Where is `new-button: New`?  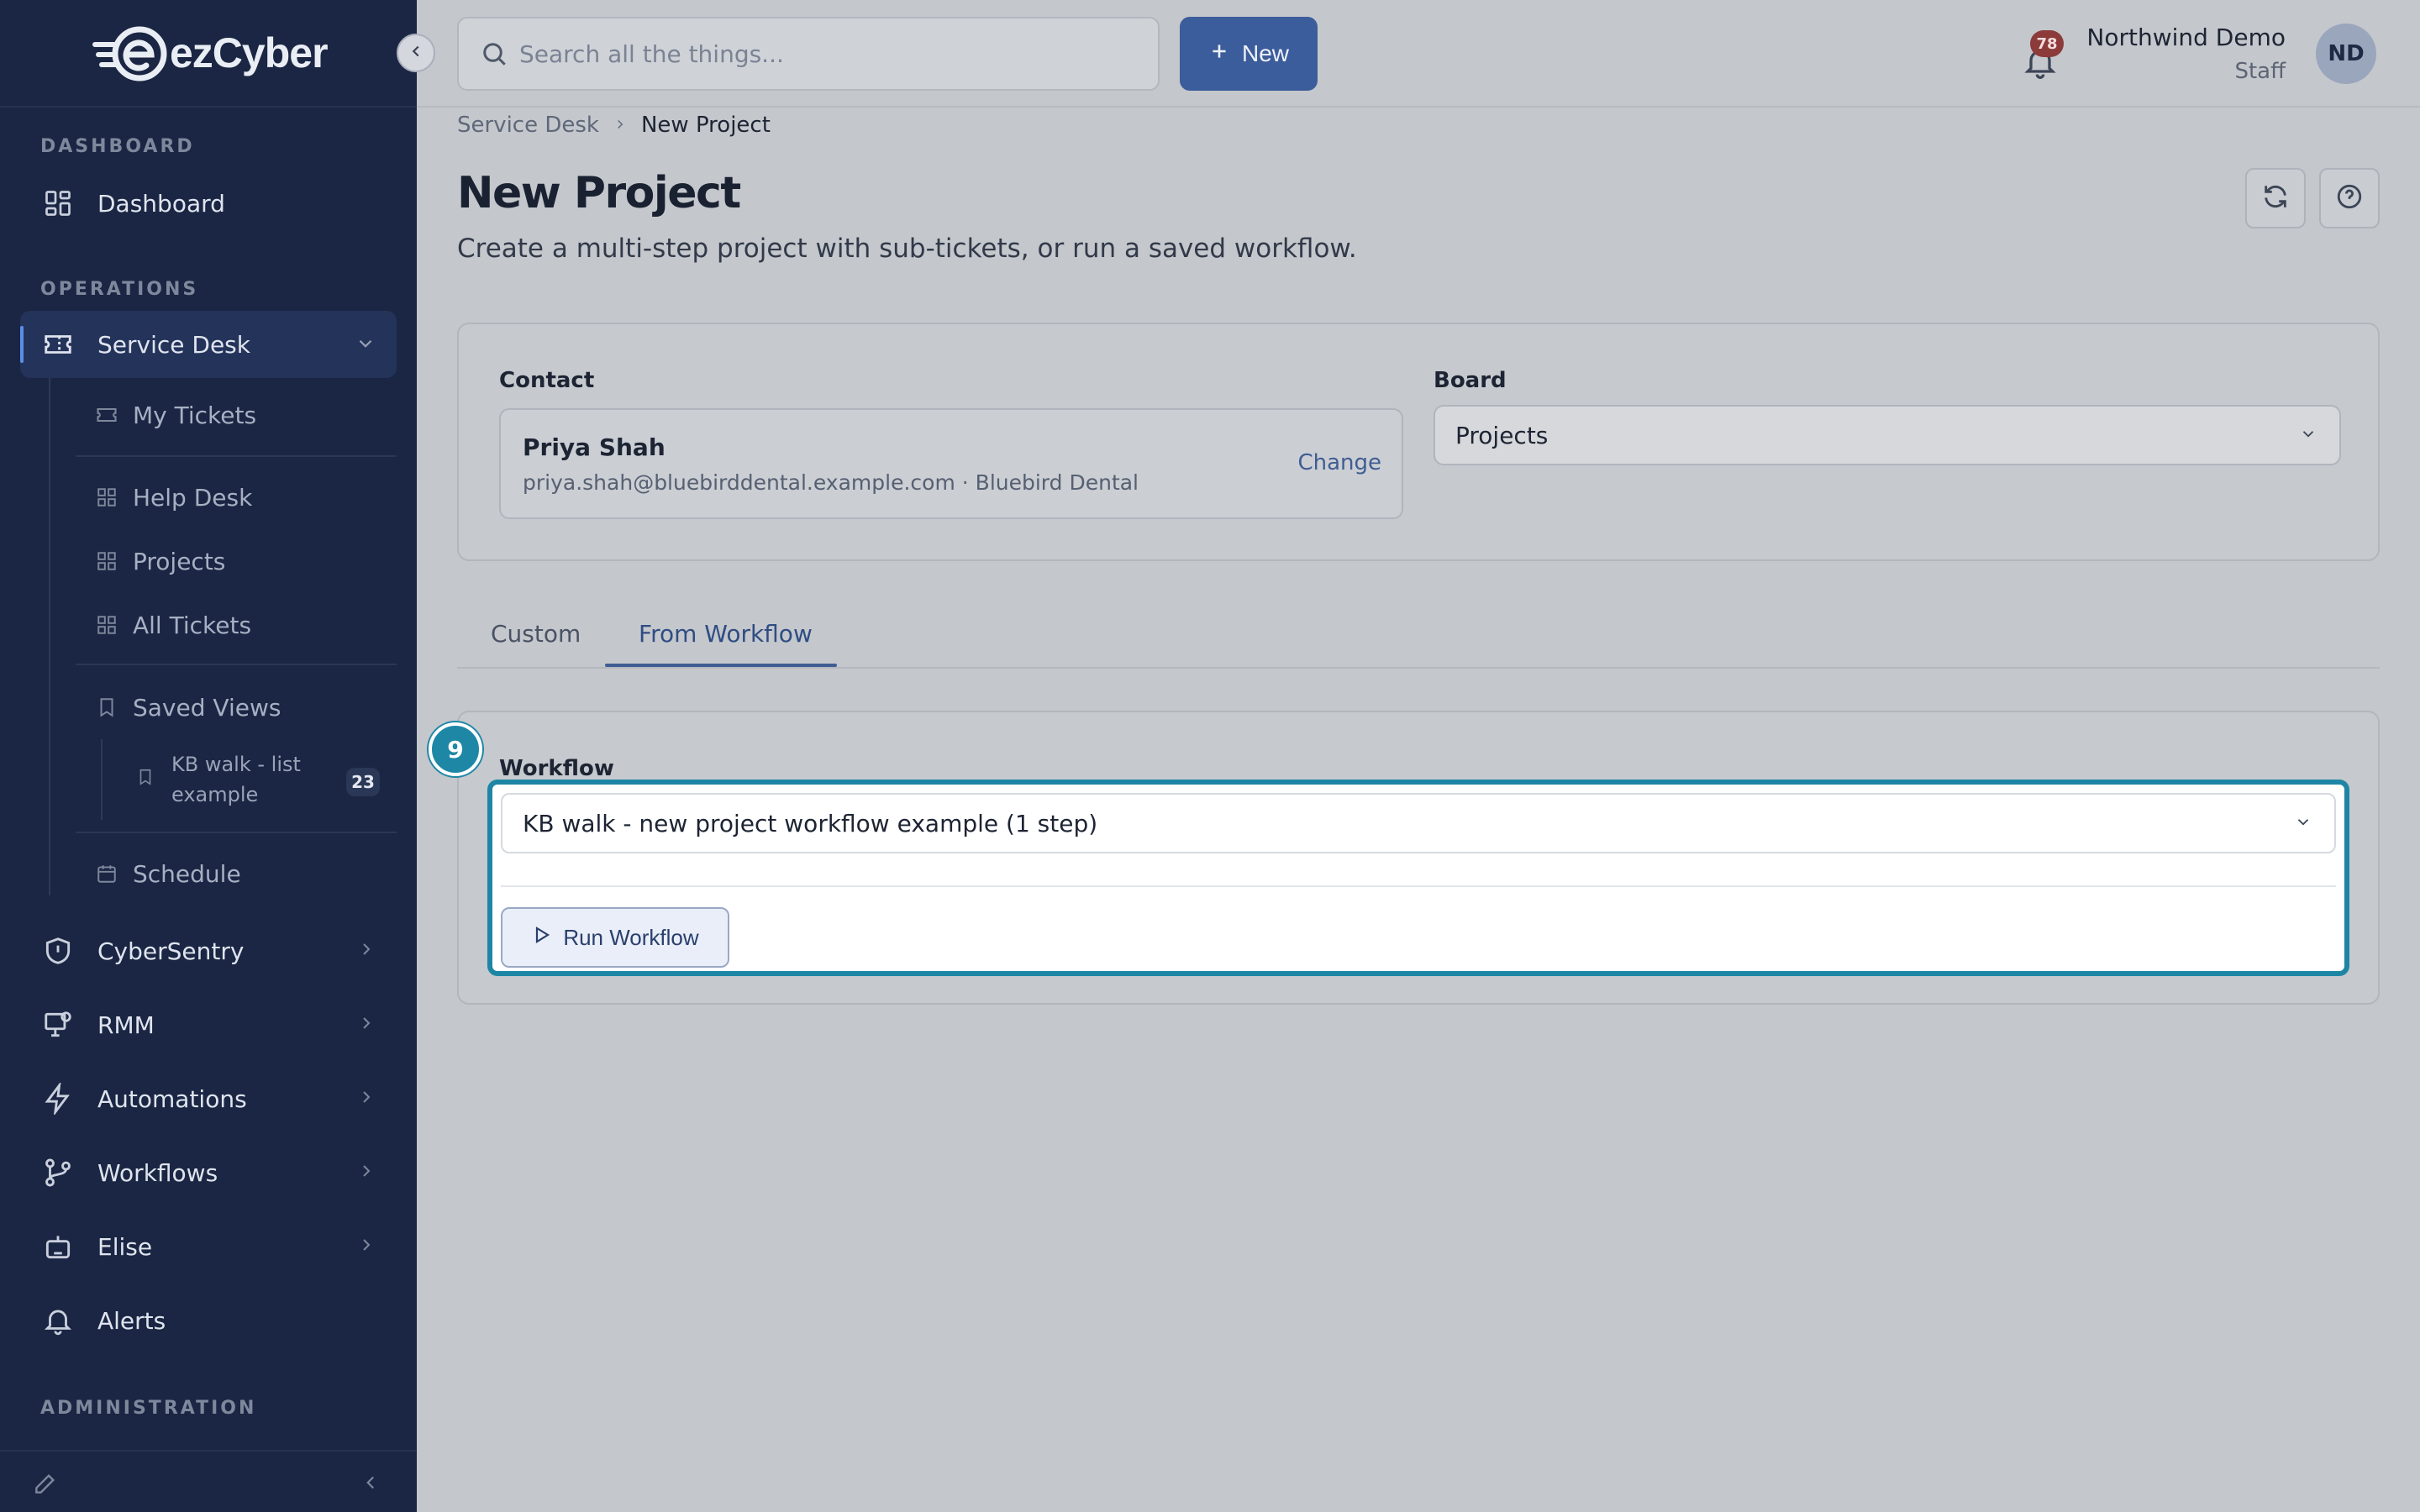
new-button: New is located at coordinates (1249, 54).